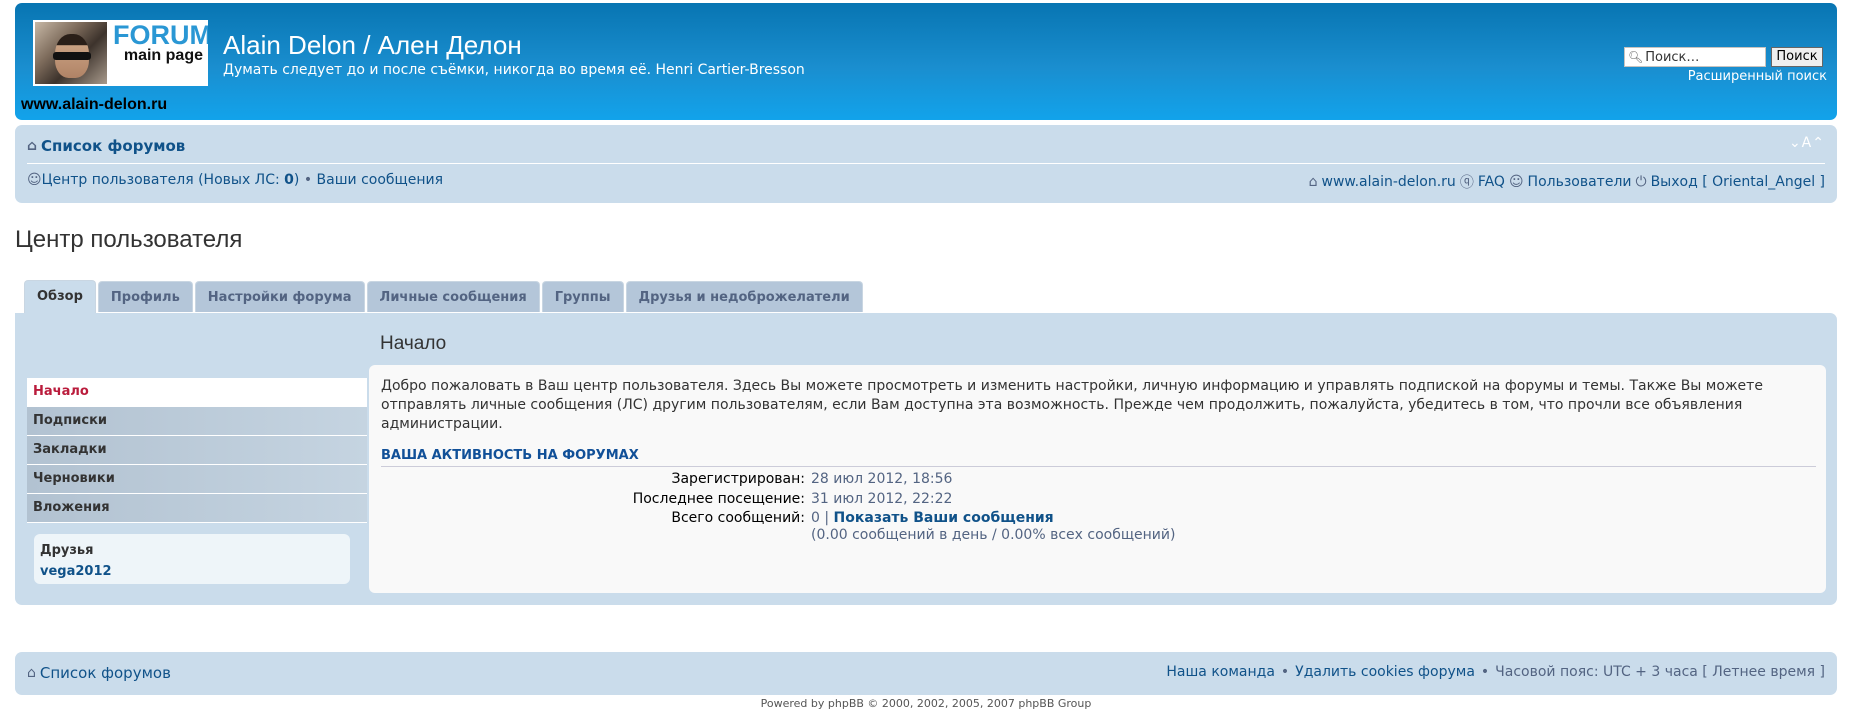 This screenshot has width=1852, height=710. Describe the element at coordinates (1703, 57) in the screenshot. I see `search-input` at that location.